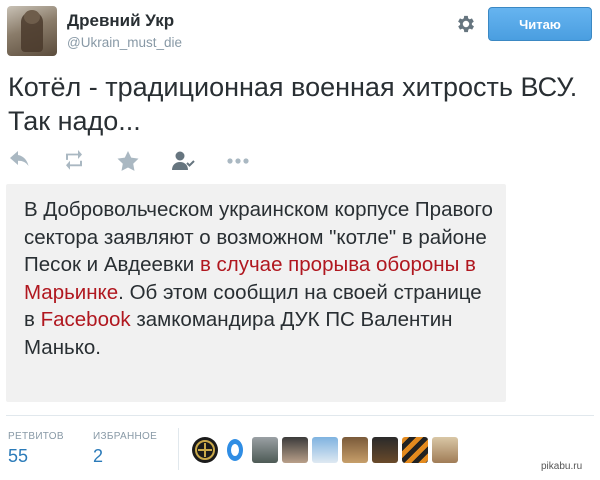  What do you see at coordinates (238, 161) in the screenshot?
I see `more-icon` at bounding box center [238, 161].